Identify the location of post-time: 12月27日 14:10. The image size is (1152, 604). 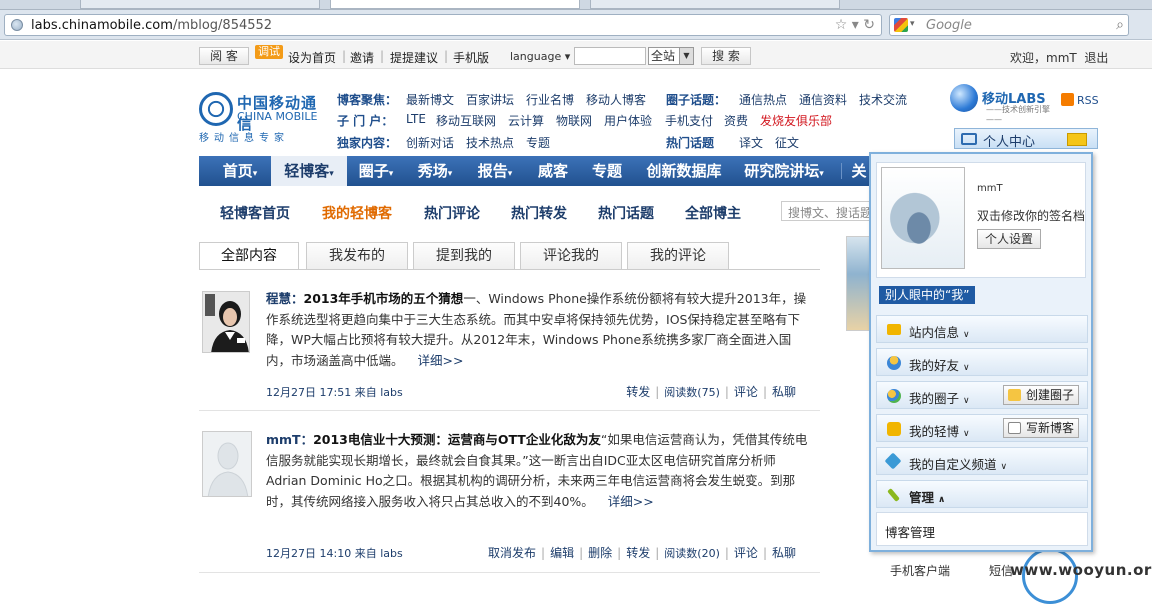
(308, 553).